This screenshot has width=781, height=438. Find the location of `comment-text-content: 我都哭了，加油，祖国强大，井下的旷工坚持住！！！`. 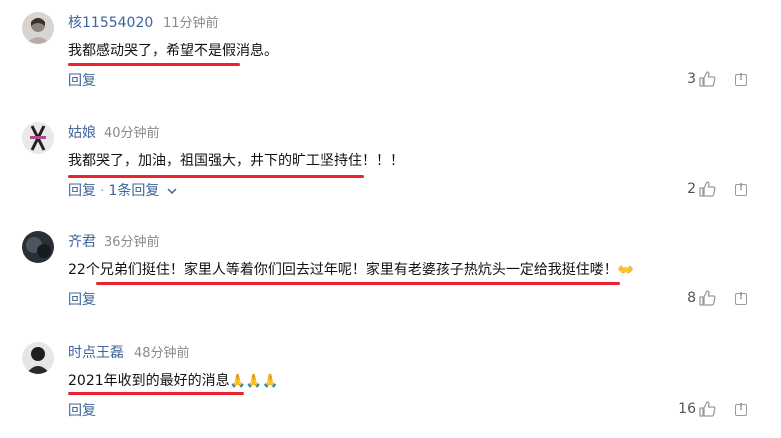

comment-text-content: 我都哭了，加油，祖国强大，井下的旷工坚持住！！！ is located at coordinates (236, 161).